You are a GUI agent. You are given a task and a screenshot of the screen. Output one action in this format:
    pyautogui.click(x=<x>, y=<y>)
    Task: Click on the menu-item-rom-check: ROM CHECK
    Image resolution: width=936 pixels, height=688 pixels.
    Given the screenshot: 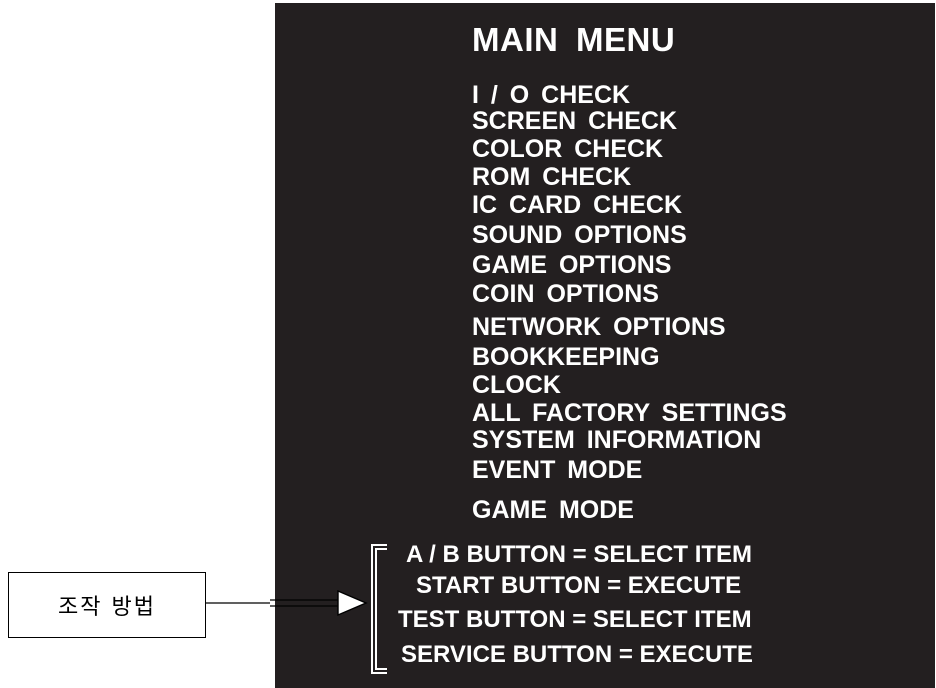 What is the action you would take?
    pyautogui.click(x=551, y=177)
    